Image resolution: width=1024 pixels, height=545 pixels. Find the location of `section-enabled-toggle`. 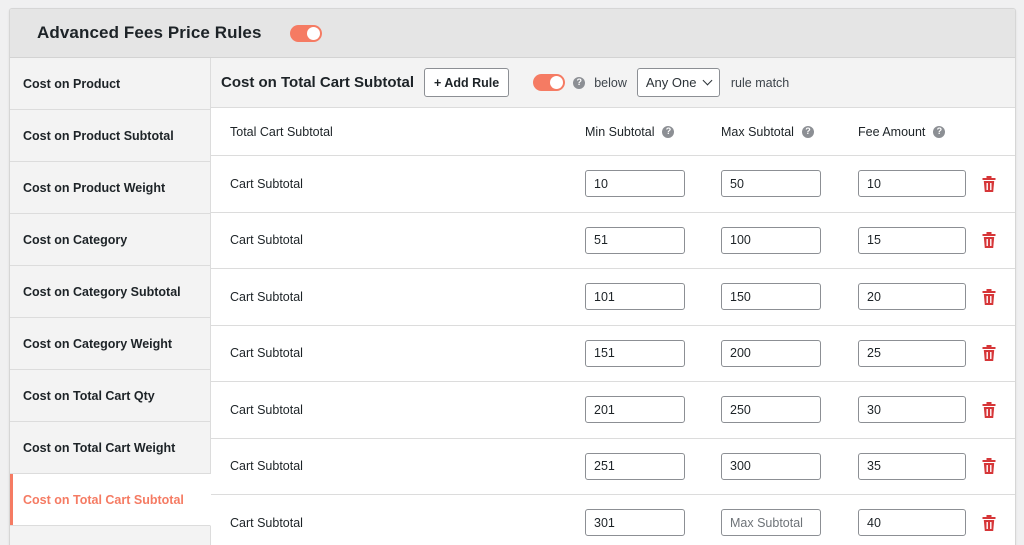

section-enabled-toggle is located at coordinates (549, 82).